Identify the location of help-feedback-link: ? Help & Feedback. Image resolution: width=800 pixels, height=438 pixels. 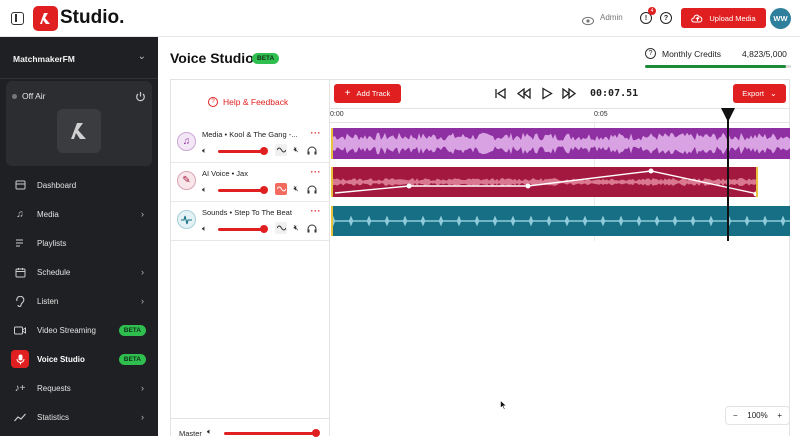
(248, 102).